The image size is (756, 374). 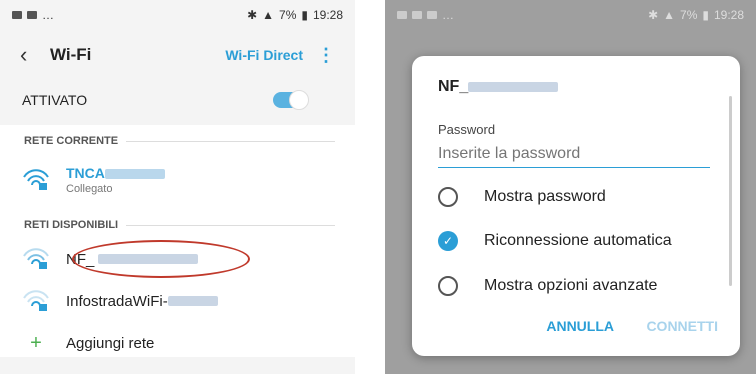 What do you see at coordinates (448, 286) in the screenshot?
I see `advanced-options-checkbox` at bounding box center [448, 286].